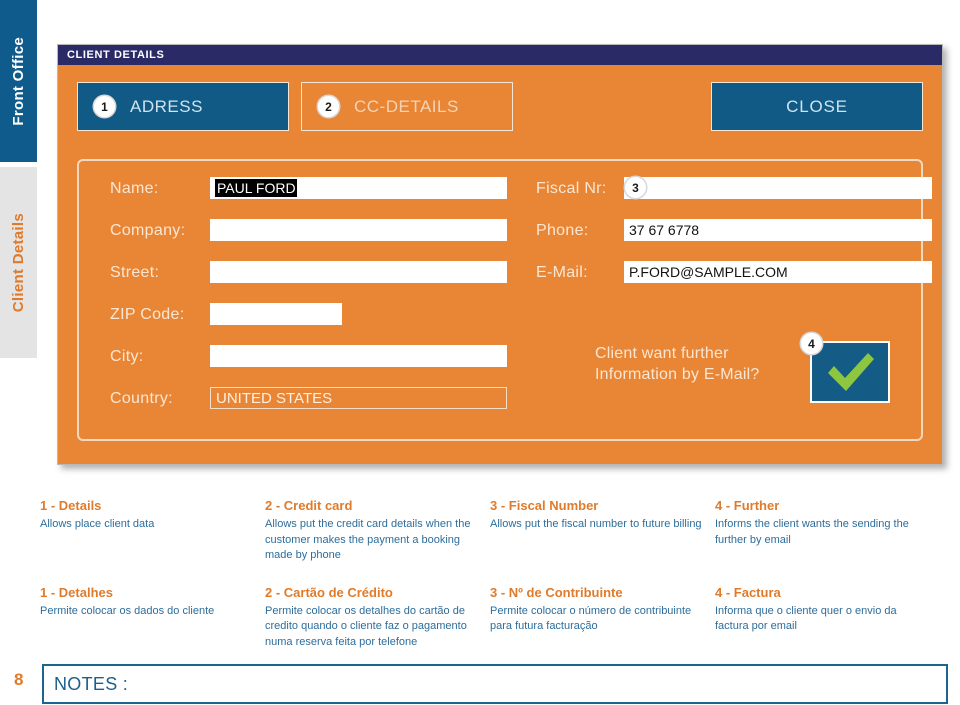 Image resolution: width=960 pixels, height=705 pixels. What do you see at coordinates (71, 505) in the screenshot?
I see `legend-heading: 1 - Details` at bounding box center [71, 505].